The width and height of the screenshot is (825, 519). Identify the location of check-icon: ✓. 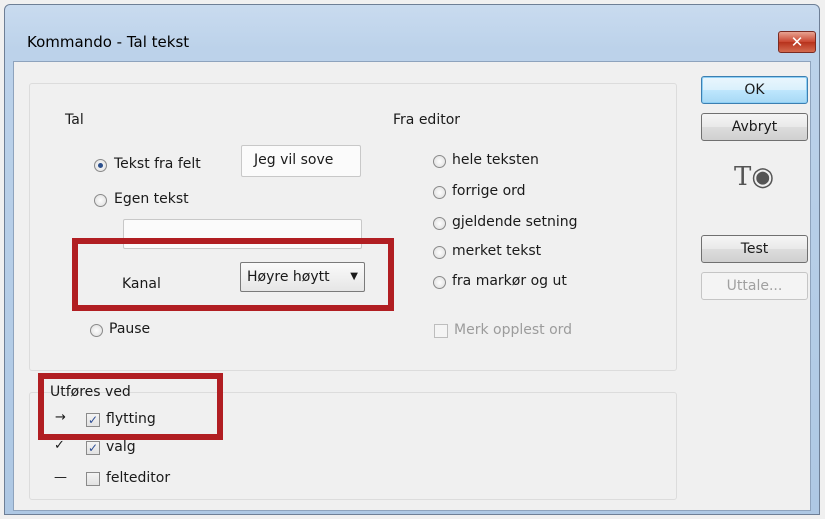
(59, 445).